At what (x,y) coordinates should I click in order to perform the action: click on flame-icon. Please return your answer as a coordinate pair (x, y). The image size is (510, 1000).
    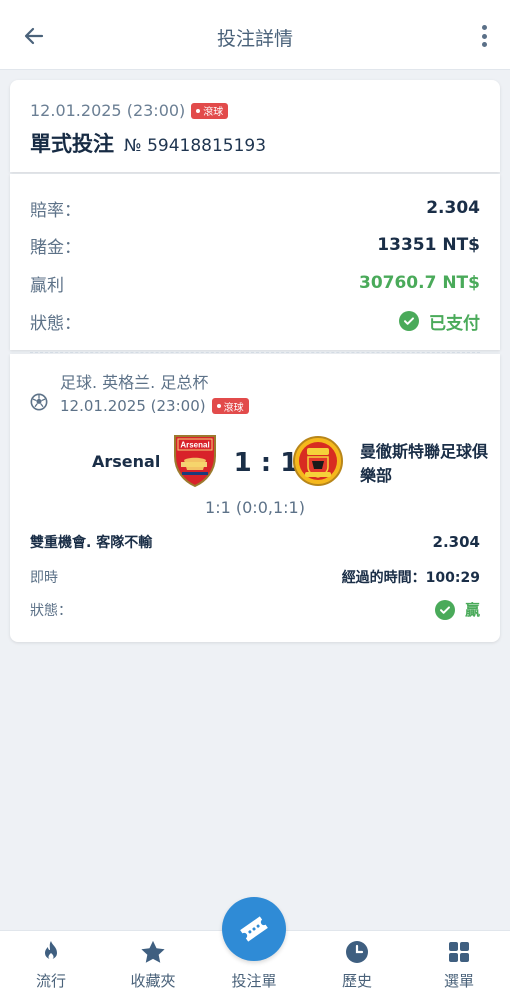
    Looking at the image, I should click on (51, 950).